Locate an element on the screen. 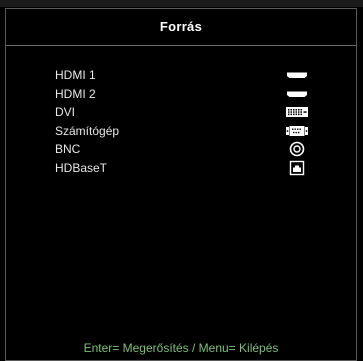 The width and height of the screenshot is (363, 361). key-hint: Enter= Megerősítés / Menu= Kilépés is located at coordinates (181, 348).